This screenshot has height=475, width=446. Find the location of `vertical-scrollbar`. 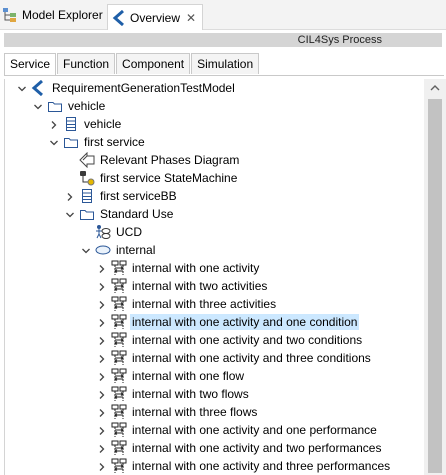

vertical-scrollbar is located at coordinates (435, 277).